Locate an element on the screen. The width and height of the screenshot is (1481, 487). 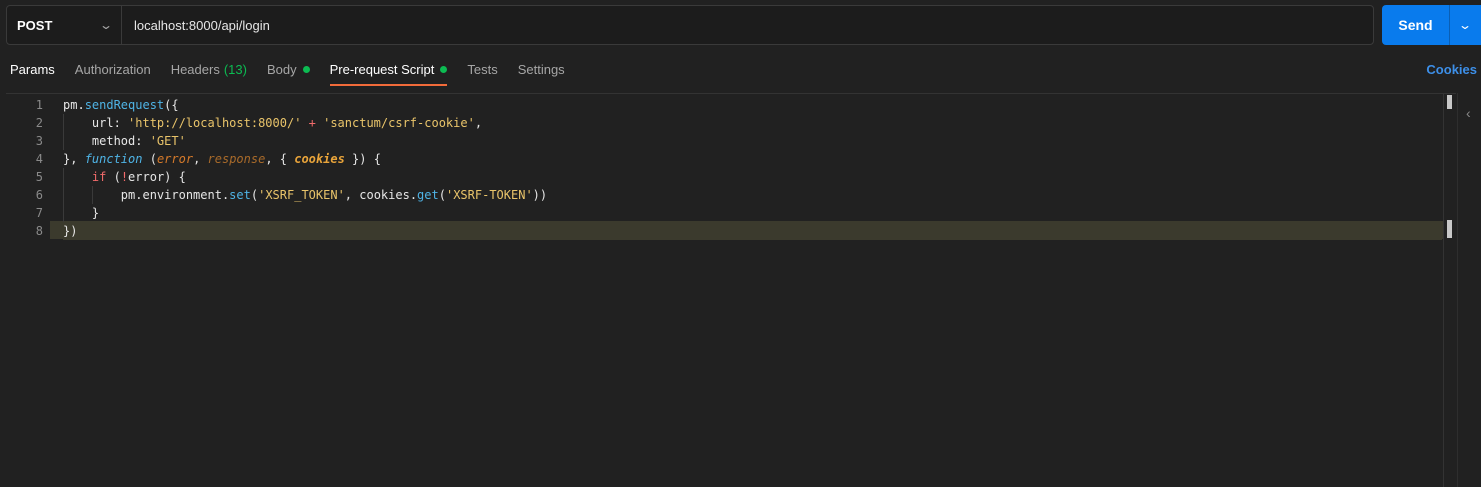
tab-label: Settings is located at coordinates (541, 69).